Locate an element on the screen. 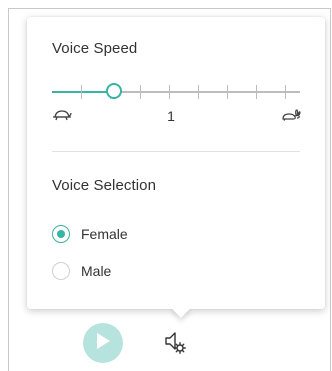  rabbit-icon is located at coordinates (291, 117).